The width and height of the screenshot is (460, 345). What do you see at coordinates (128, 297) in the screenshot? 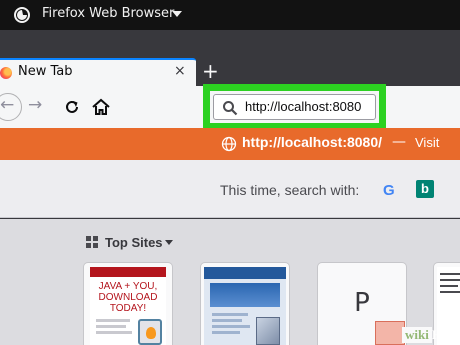
I see `java-headline: JAVA + YOU, DOWNLOAD TODAY!` at bounding box center [128, 297].